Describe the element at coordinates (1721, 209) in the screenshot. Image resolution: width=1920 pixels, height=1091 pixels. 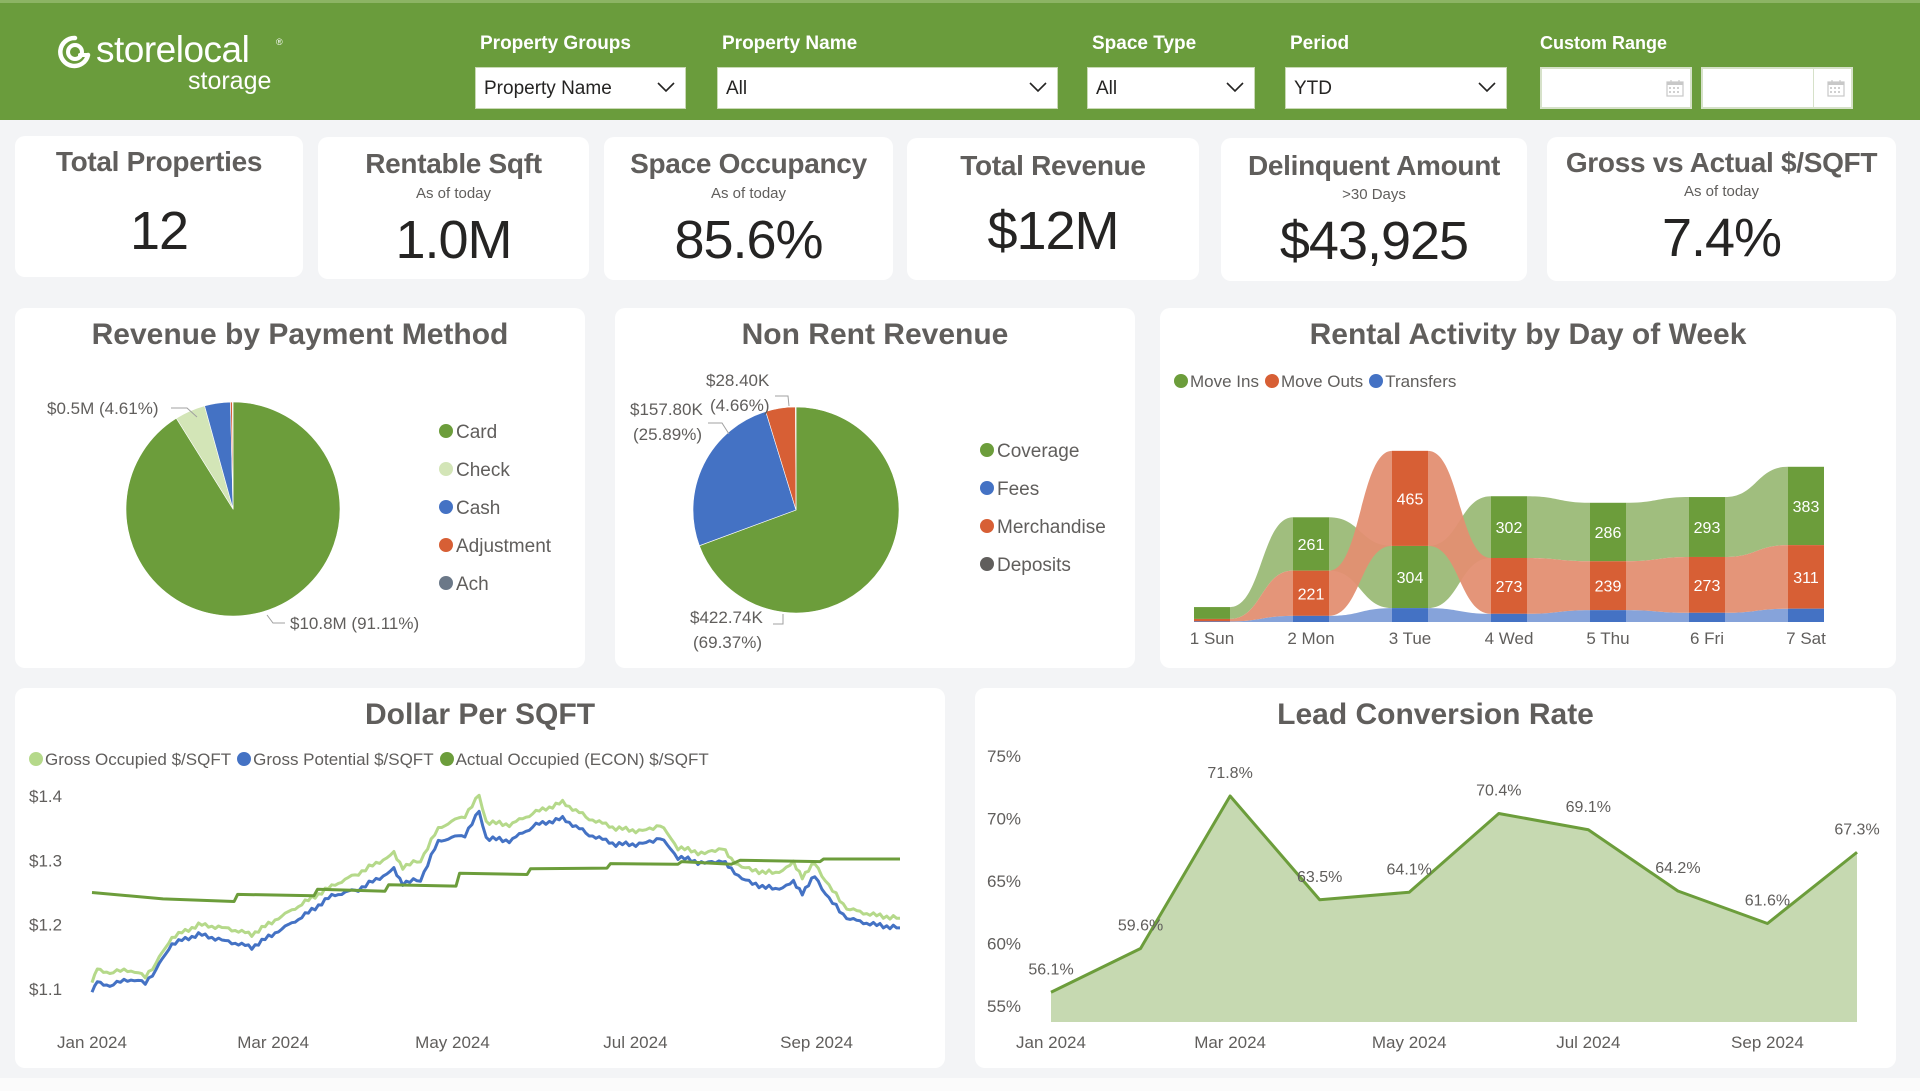
I see `kpi-card-gross-vs-actual: Gross vs Actual $/SQFT As of today 7.4%` at that location.